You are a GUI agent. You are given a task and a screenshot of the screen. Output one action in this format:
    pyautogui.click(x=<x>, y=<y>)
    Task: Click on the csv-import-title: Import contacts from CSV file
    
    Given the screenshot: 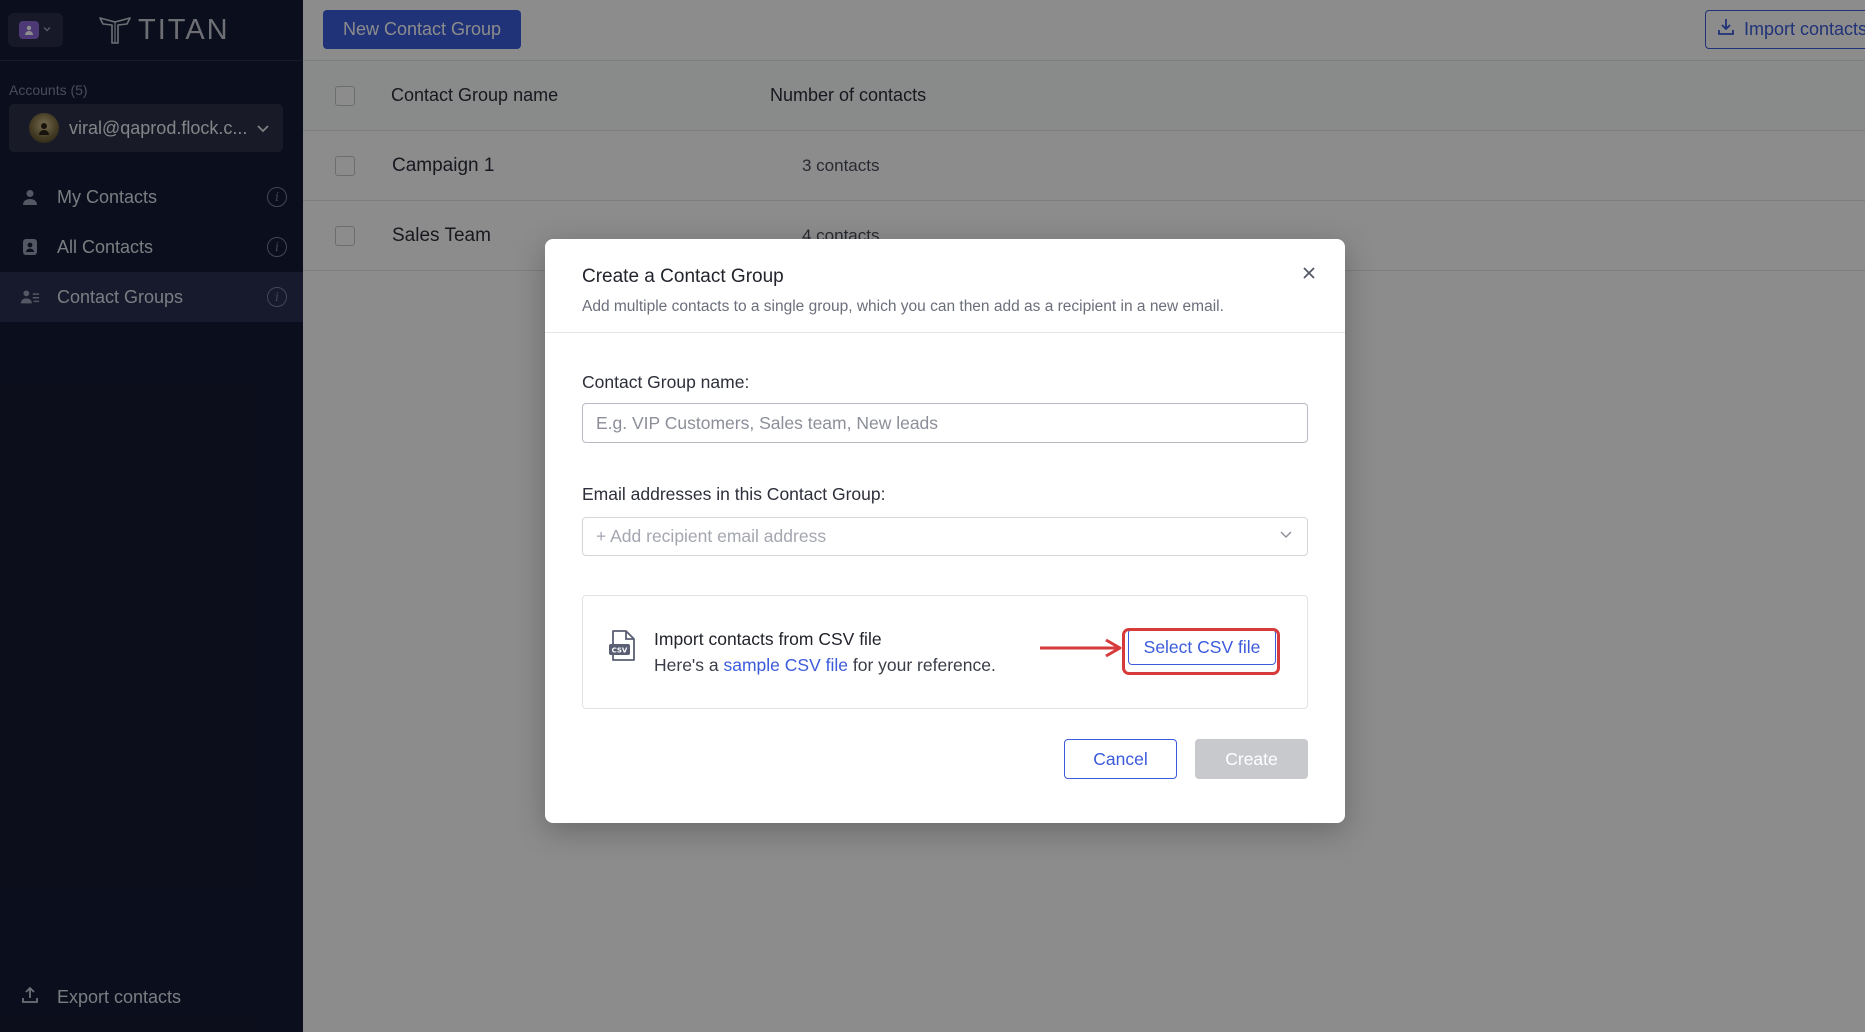 What is the action you would take?
    pyautogui.click(x=768, y=639)
    